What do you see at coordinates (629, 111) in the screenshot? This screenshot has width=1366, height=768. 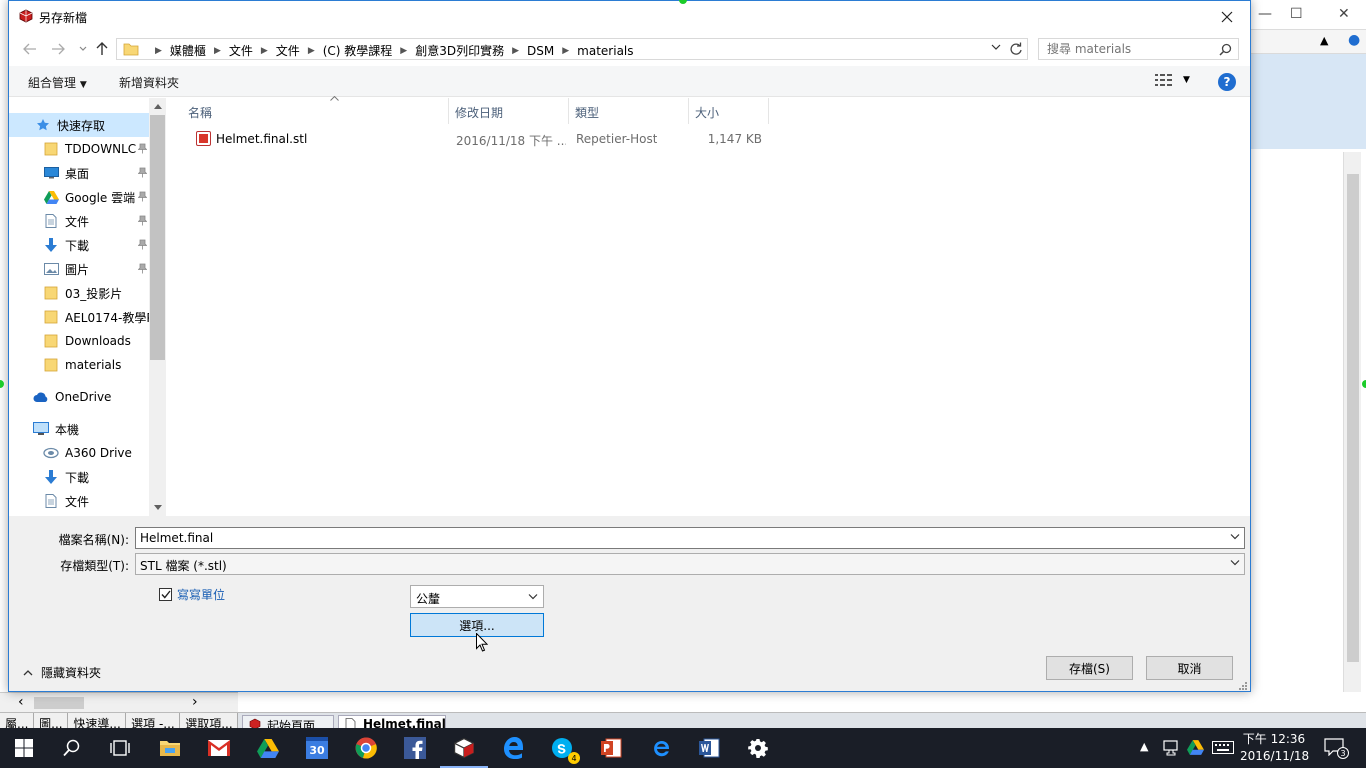 I see `column-header-type: 類型` at bounding box center [629, 111].